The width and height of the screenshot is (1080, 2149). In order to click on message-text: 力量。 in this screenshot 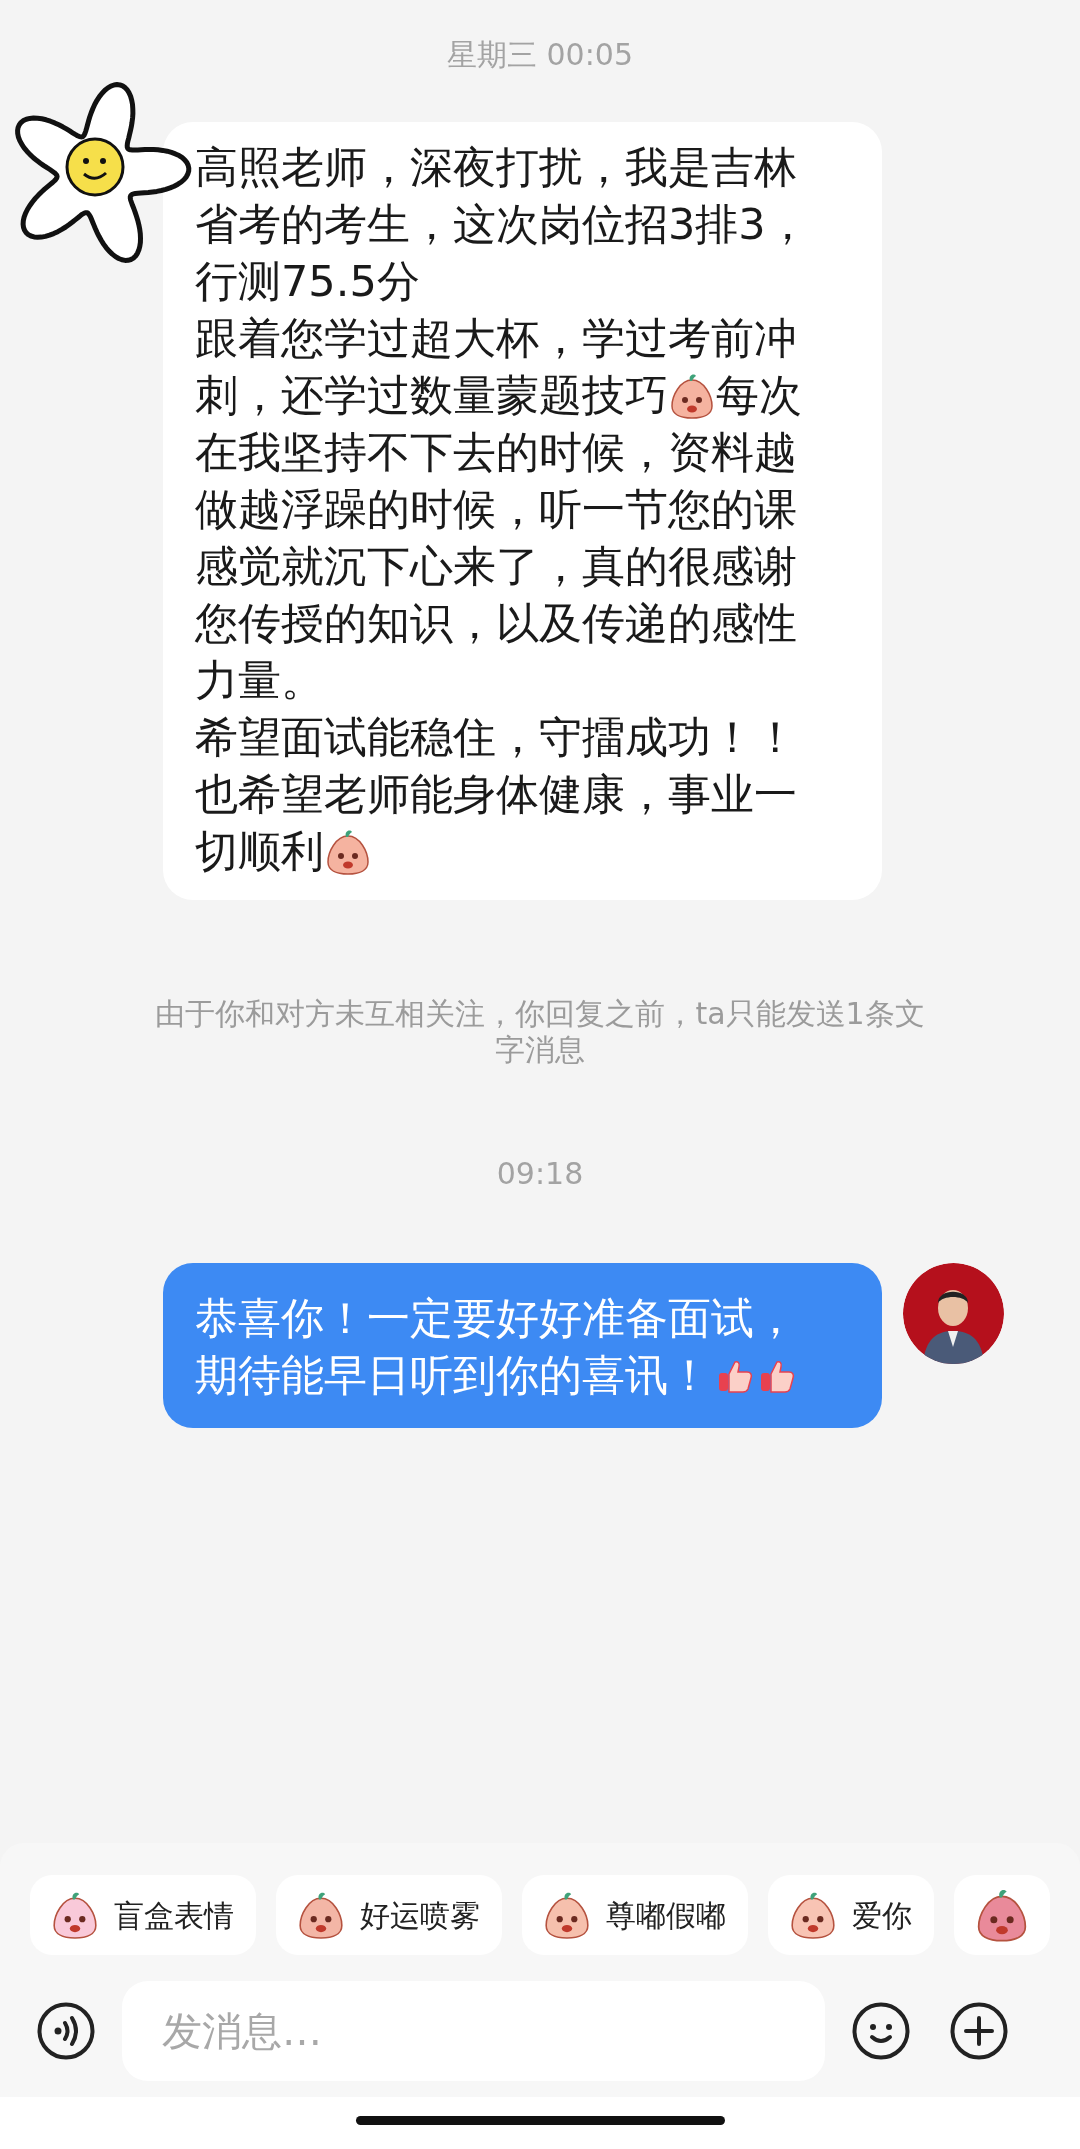, I will do `click(259, 680)`.